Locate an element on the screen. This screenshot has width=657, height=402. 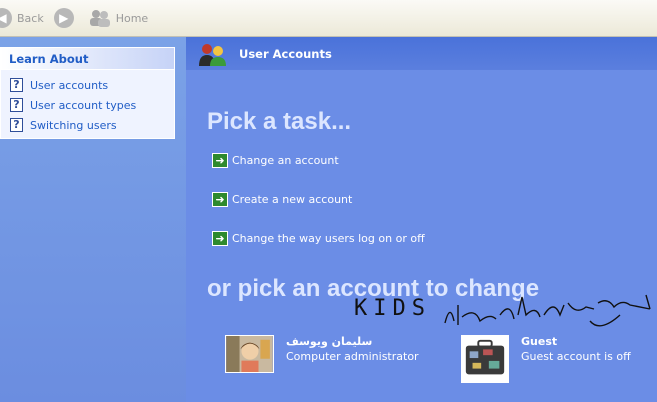
learn-item-switching-users: ? Switching users is located at coordinates (92, 125).